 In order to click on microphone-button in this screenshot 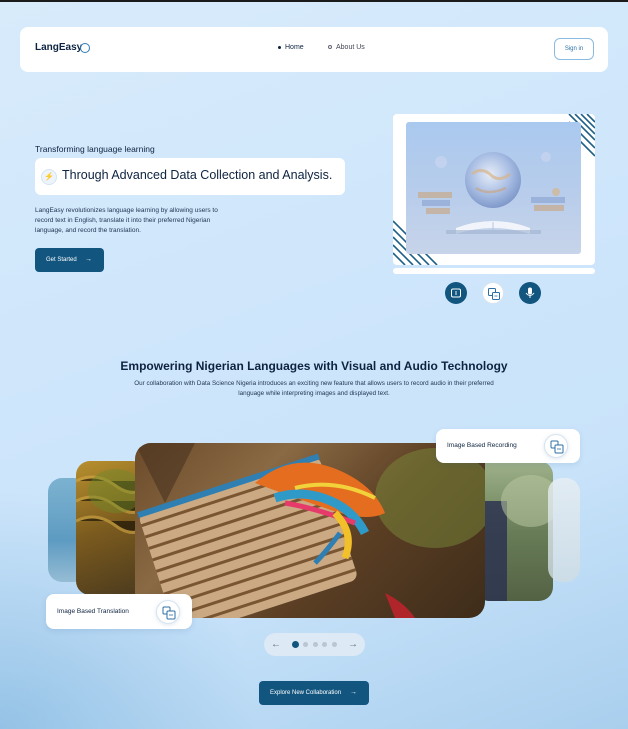, I will do `click(530, 293)`.